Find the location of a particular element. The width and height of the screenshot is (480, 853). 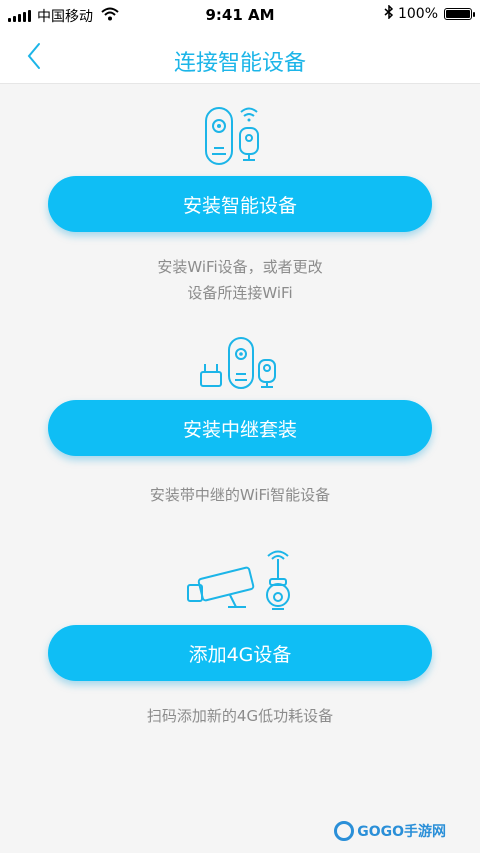

smart-doorbell-camera-icon is located at coordinates (240, 135).